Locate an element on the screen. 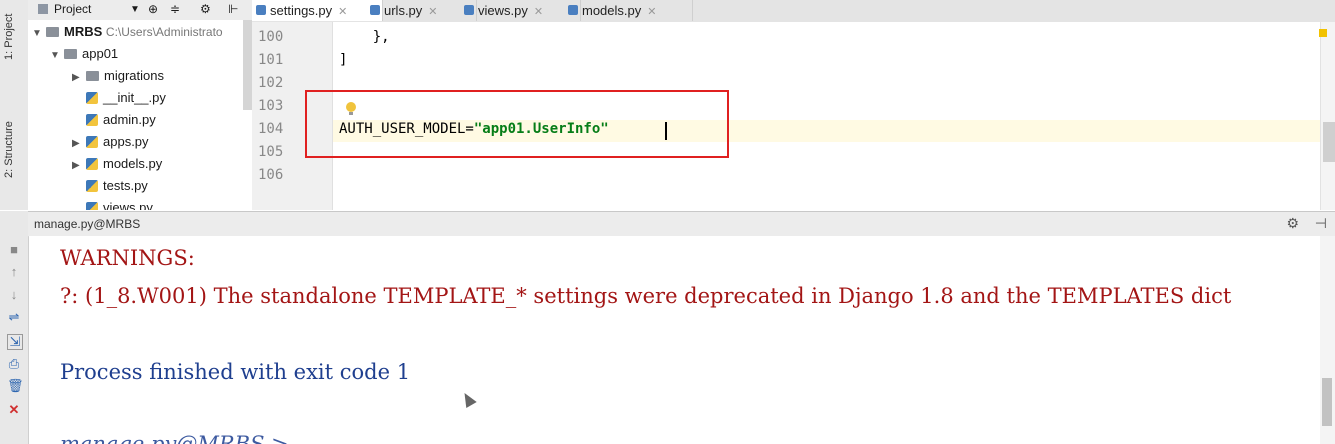 The width and height of the screenshot is (1335, 444). settings-icon: ⊕ is located at coordinates (153, 9).